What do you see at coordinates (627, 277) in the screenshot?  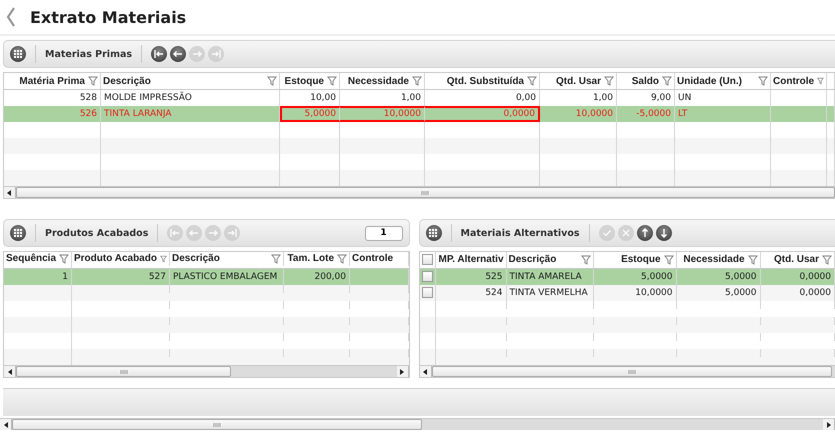 I see `table-row: 525 TINTA AMARELA 5,0000 5,0000 0,0000` at bounding box center [627, 277].